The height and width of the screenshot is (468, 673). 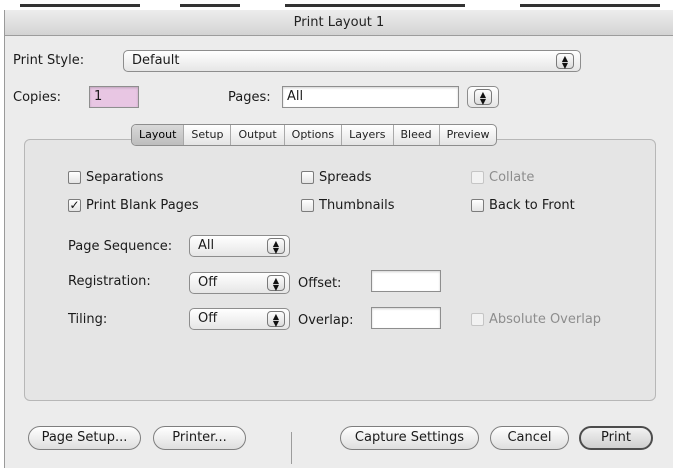 What do you see at coordinates (125, 177) in the screenshot?
I see `separations-label: Separations` at bounding box center [125, 177].